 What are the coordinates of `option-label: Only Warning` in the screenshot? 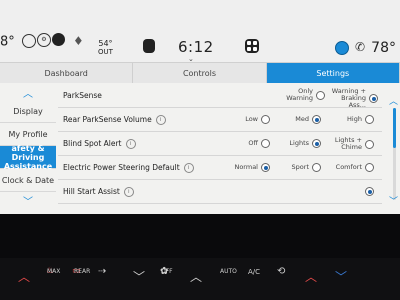 It's located at (299, 94).